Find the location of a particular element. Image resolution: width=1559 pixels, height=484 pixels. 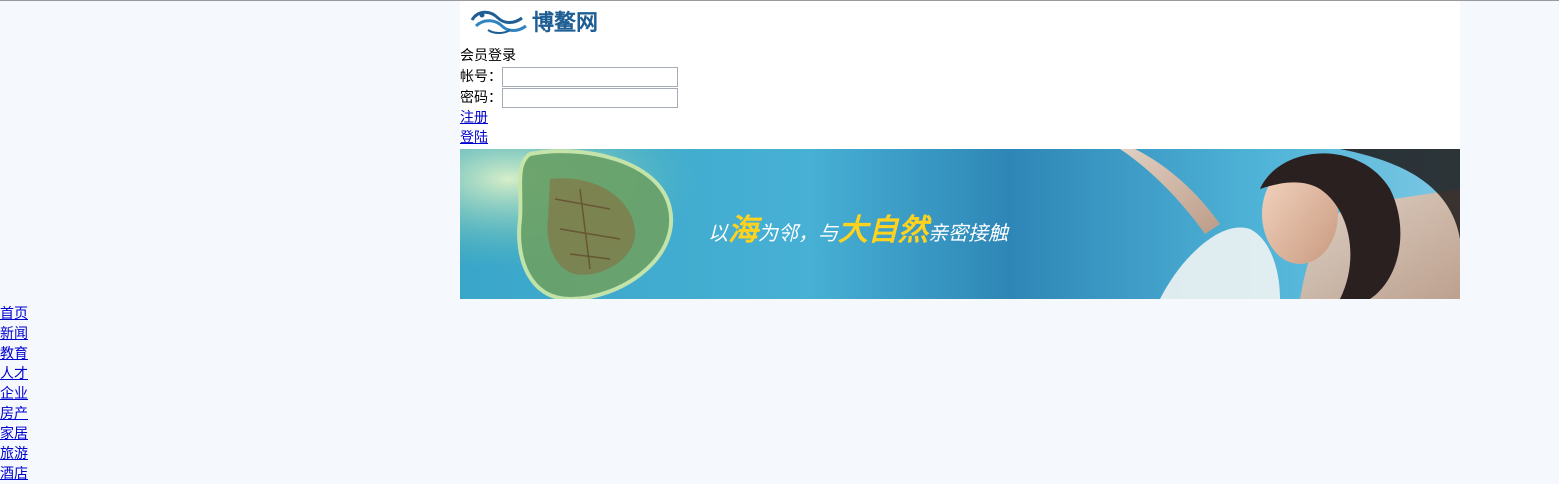

site-logo: 博鳌网 is located at coordinates (534, 21).